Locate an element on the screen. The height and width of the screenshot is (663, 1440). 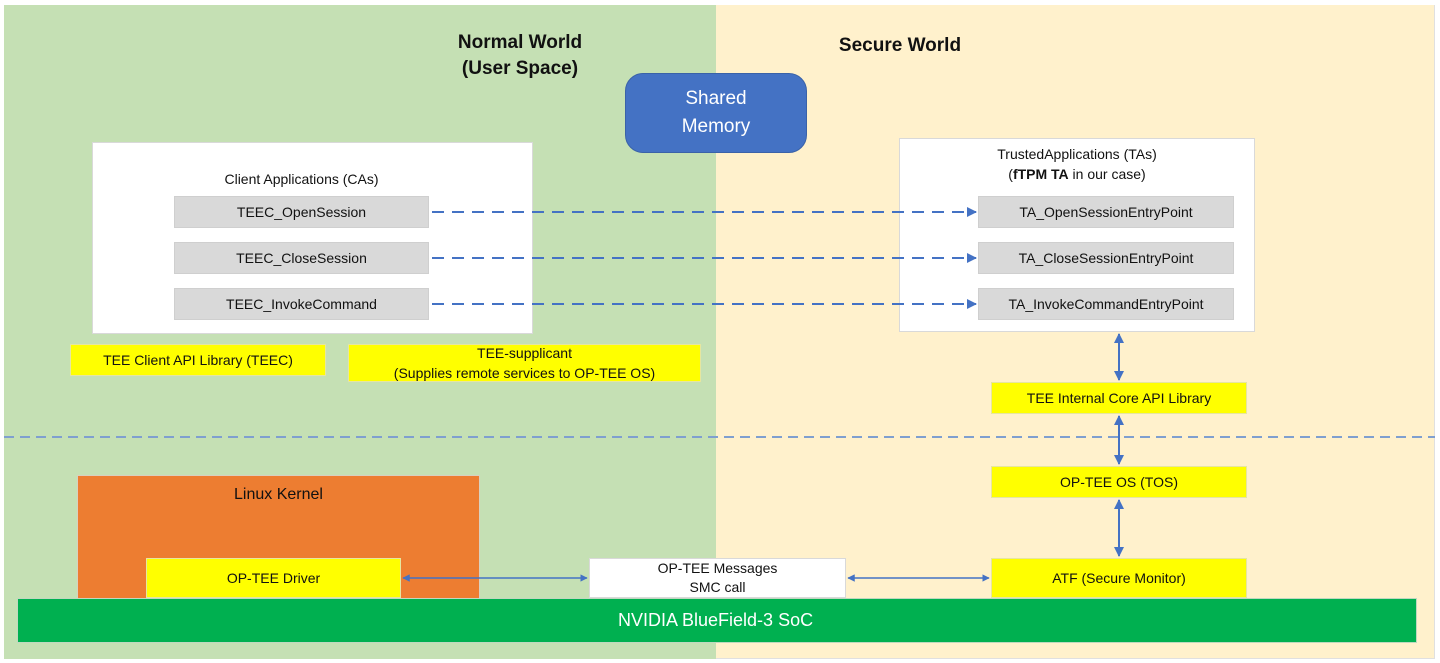
teec-open-session: TEEC_OpenSession is located at coordinates (301, 212).